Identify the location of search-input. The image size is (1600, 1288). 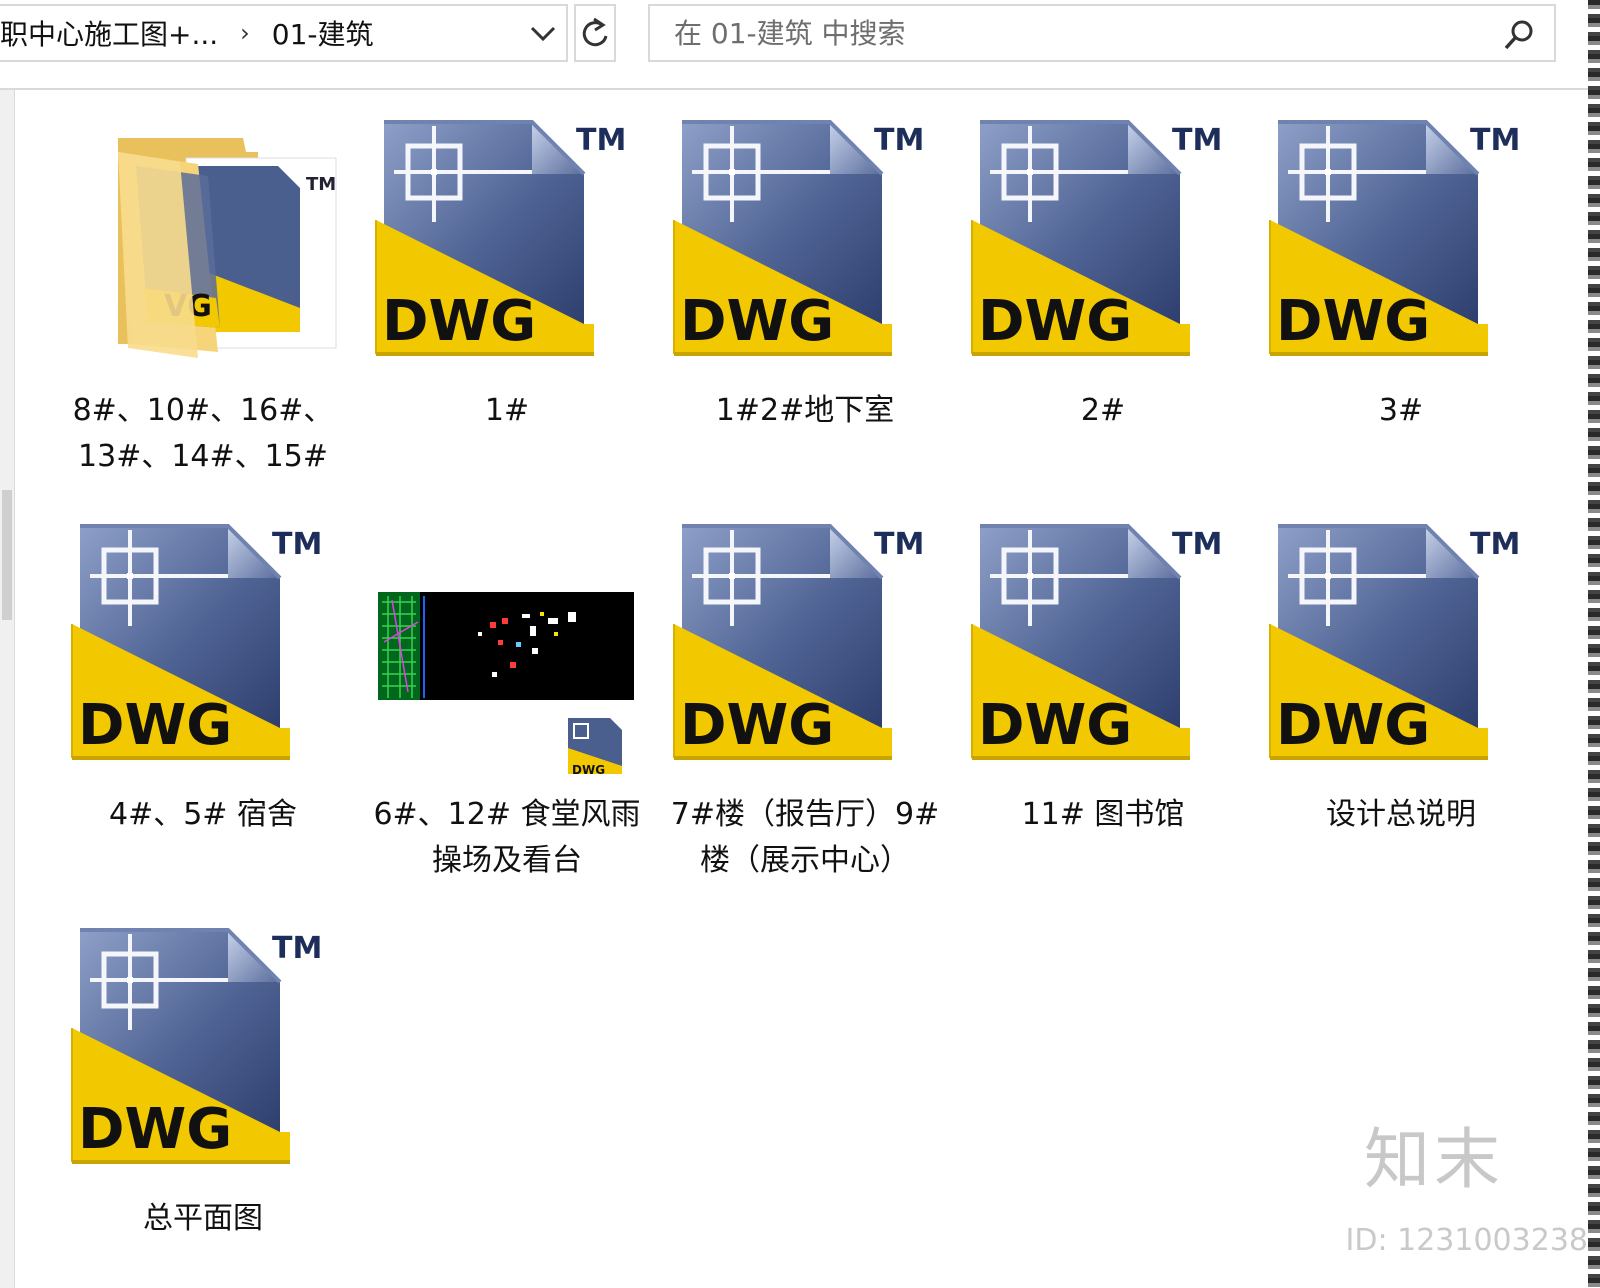
(1064, 33).